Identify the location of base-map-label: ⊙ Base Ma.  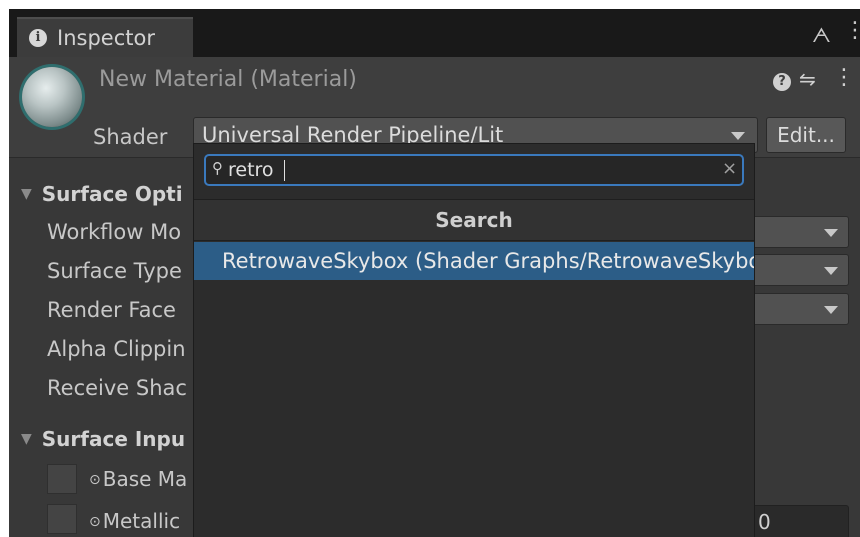
(138, 479).